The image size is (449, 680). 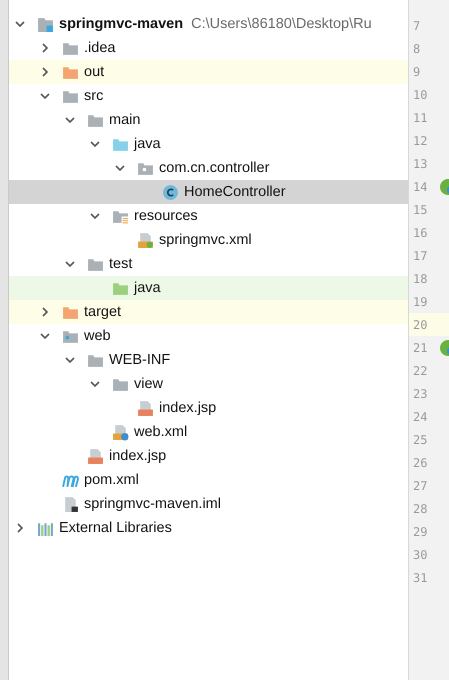 I want to click on line-number: 12, so click(x=420, y=141).